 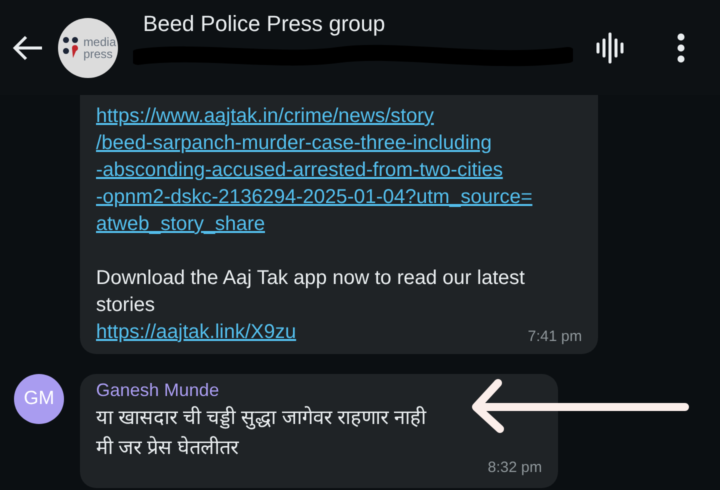 What do you see at coordinates (262, 418) in the screenshot?
I see `message-text: या खासदार ची चड्डी सुद्धा जागेवर राहणार नाही` at bounding box center [262, 418].